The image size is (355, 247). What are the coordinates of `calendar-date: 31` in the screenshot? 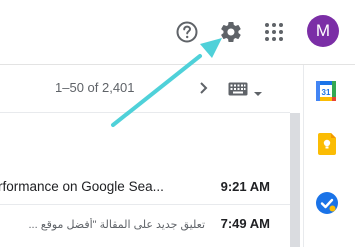 It's located at (326, 92).